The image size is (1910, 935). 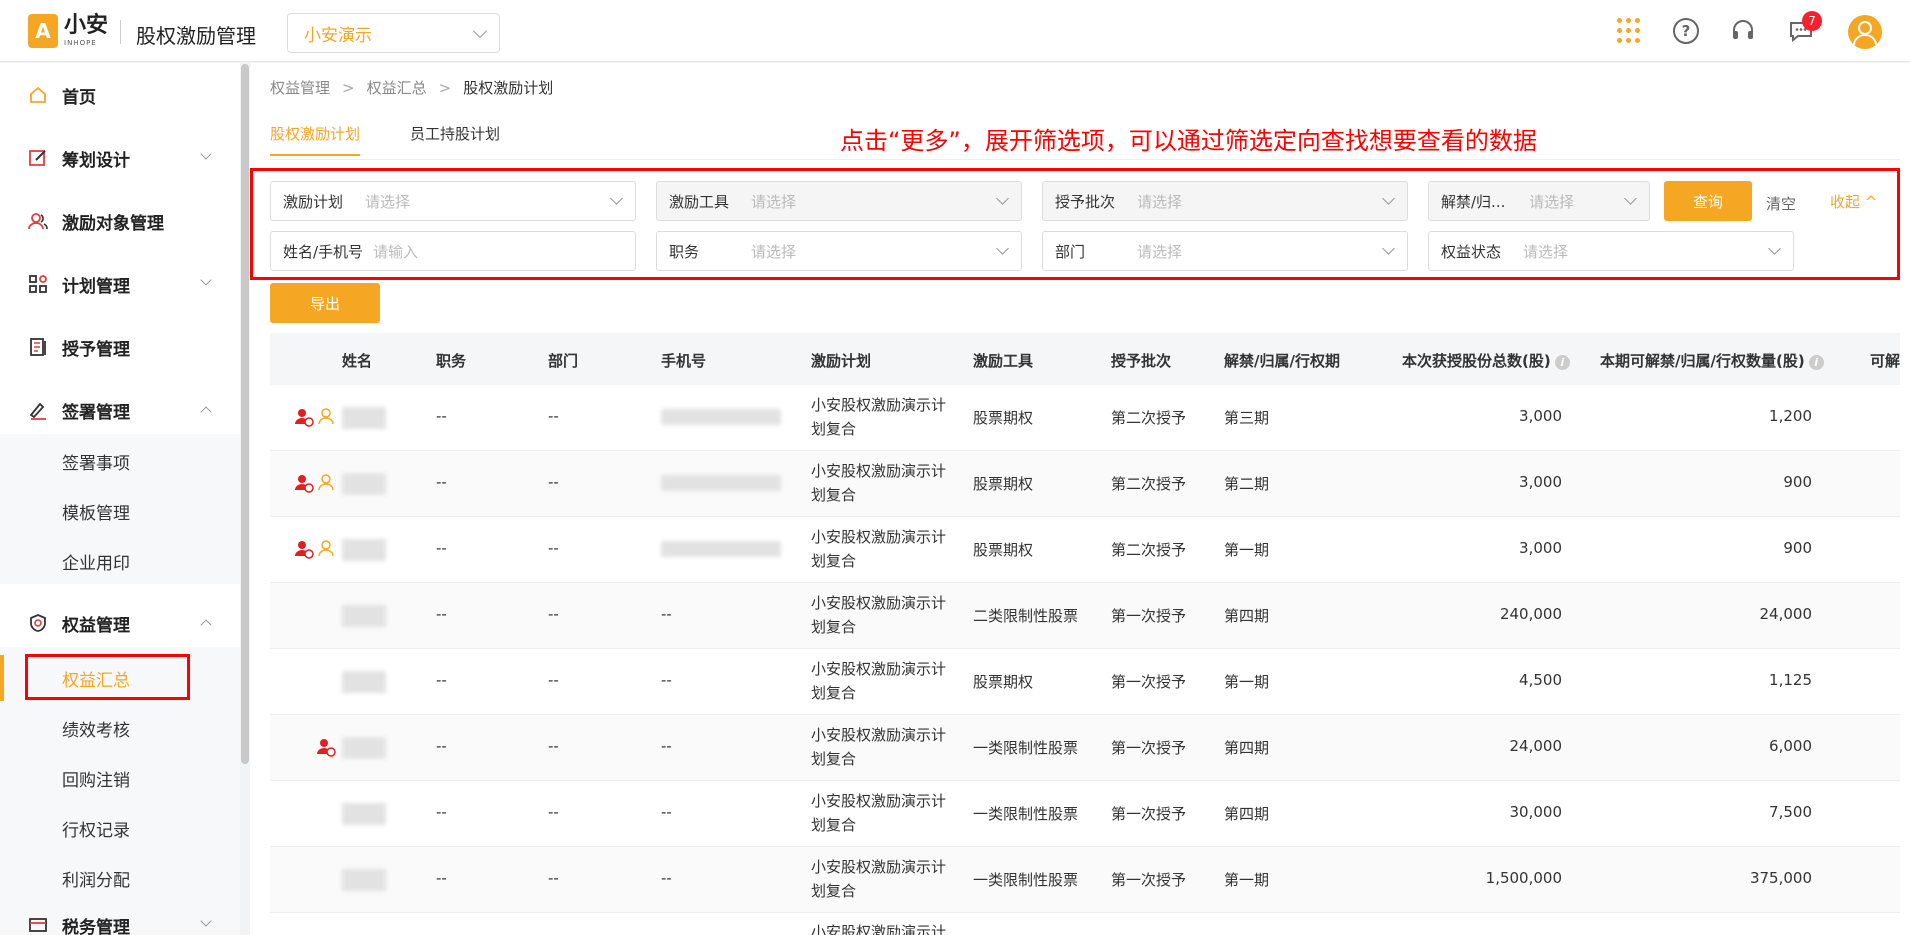 What do you see at coordinates (37, 158) in the screenshot?
I see `edit-icon` at bounding box center [37, 158].